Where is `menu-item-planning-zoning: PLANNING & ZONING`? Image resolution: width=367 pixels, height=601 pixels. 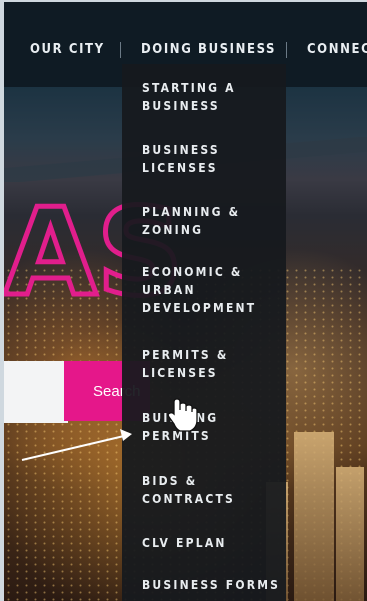 menu-item-planning-zoning: PLANNING & ZONING is located at coordinates (191, 221).